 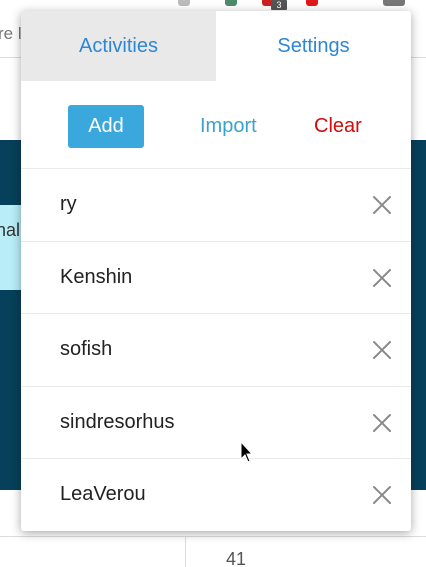 What do you see at coordinates (86, 349) in the screenshot?
I see `list-item-name: sofish` at bounding box center [86, 349].